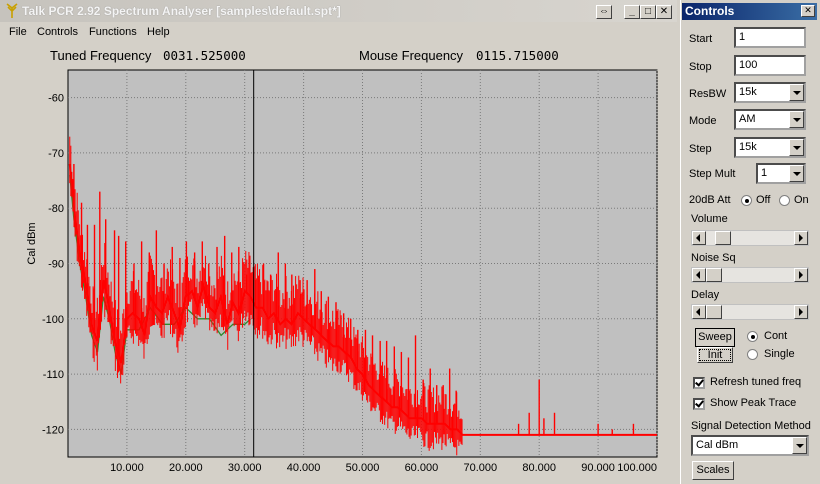 The width and height of the screenshot is (820, 484). What do you see at coordinates (770, 147) in the screenshot?
I see `step-select: 15k` at bounding box center [770, 147].